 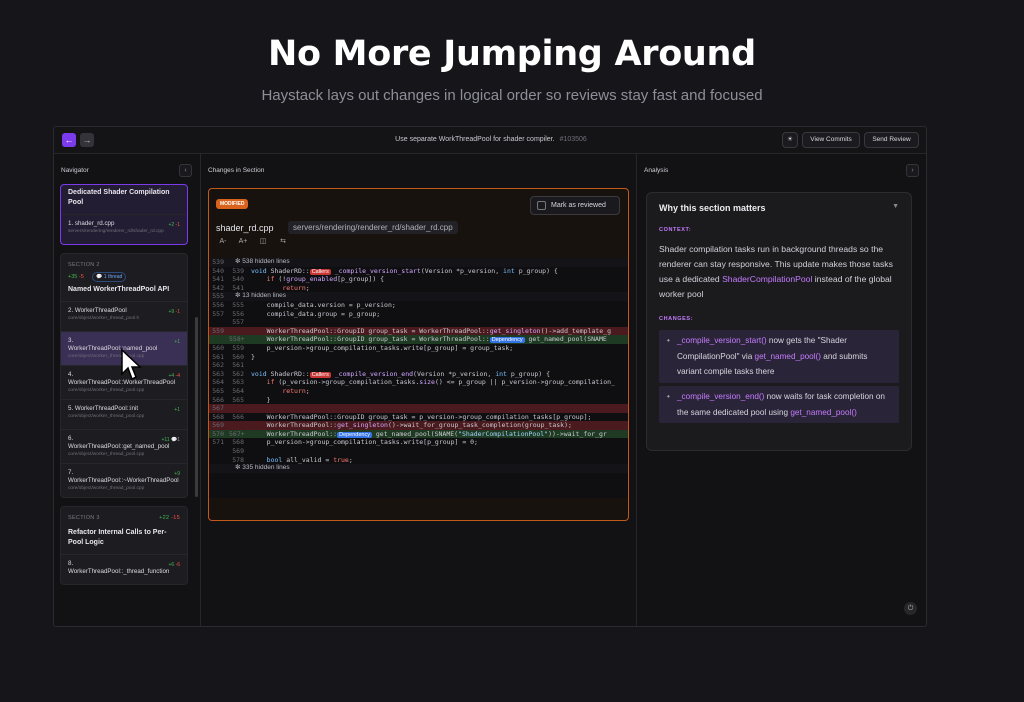 I want to click on hidden-lines: 555 ✼ 13 hidden lines, so click(x=418, y=296).